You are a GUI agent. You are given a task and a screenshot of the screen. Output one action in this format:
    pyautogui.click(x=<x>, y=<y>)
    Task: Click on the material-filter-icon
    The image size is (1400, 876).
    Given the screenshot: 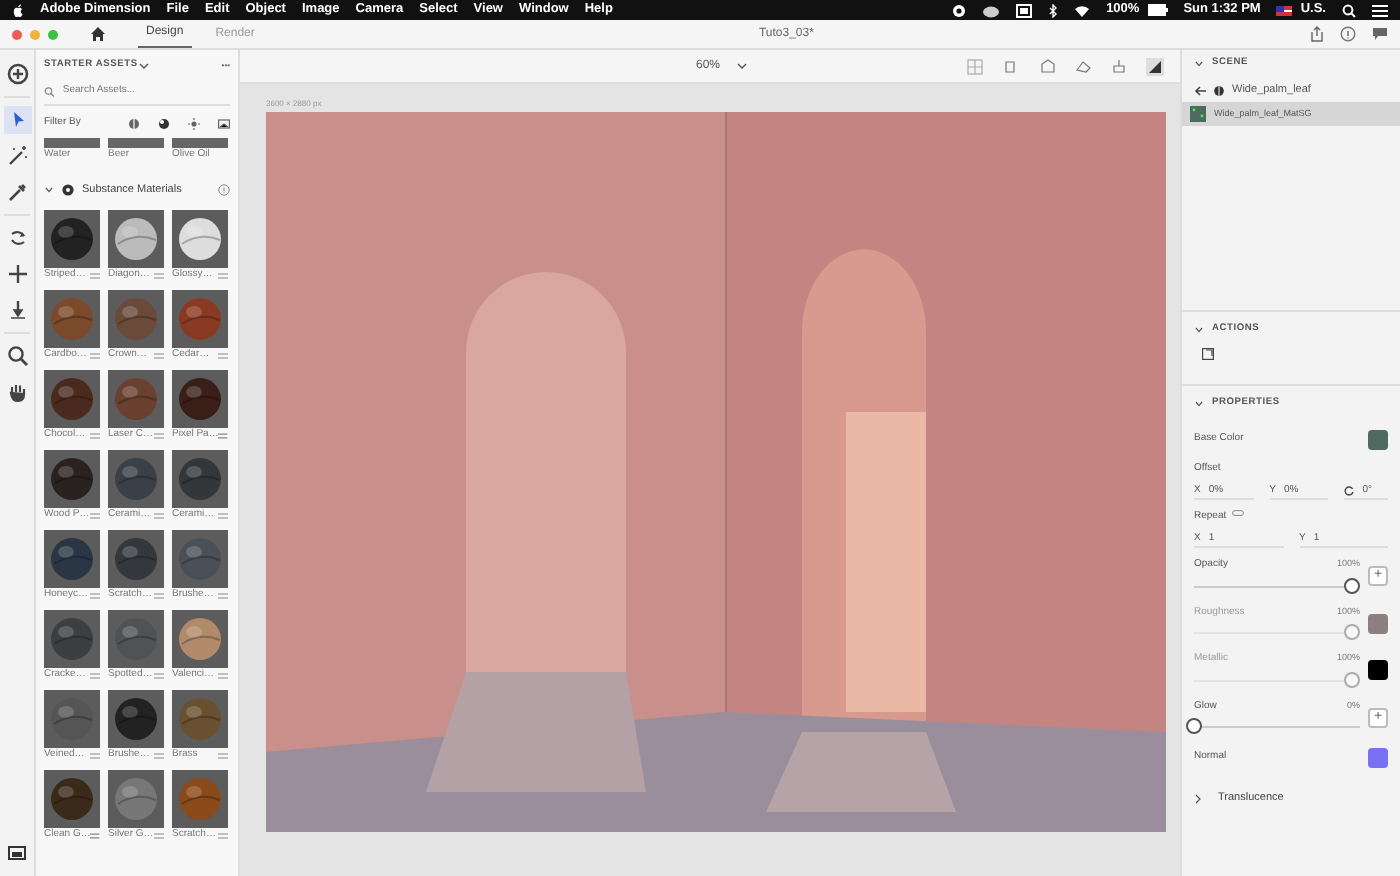 What is the action you would take?
    pyautogui.click(x=134, y=124)
    